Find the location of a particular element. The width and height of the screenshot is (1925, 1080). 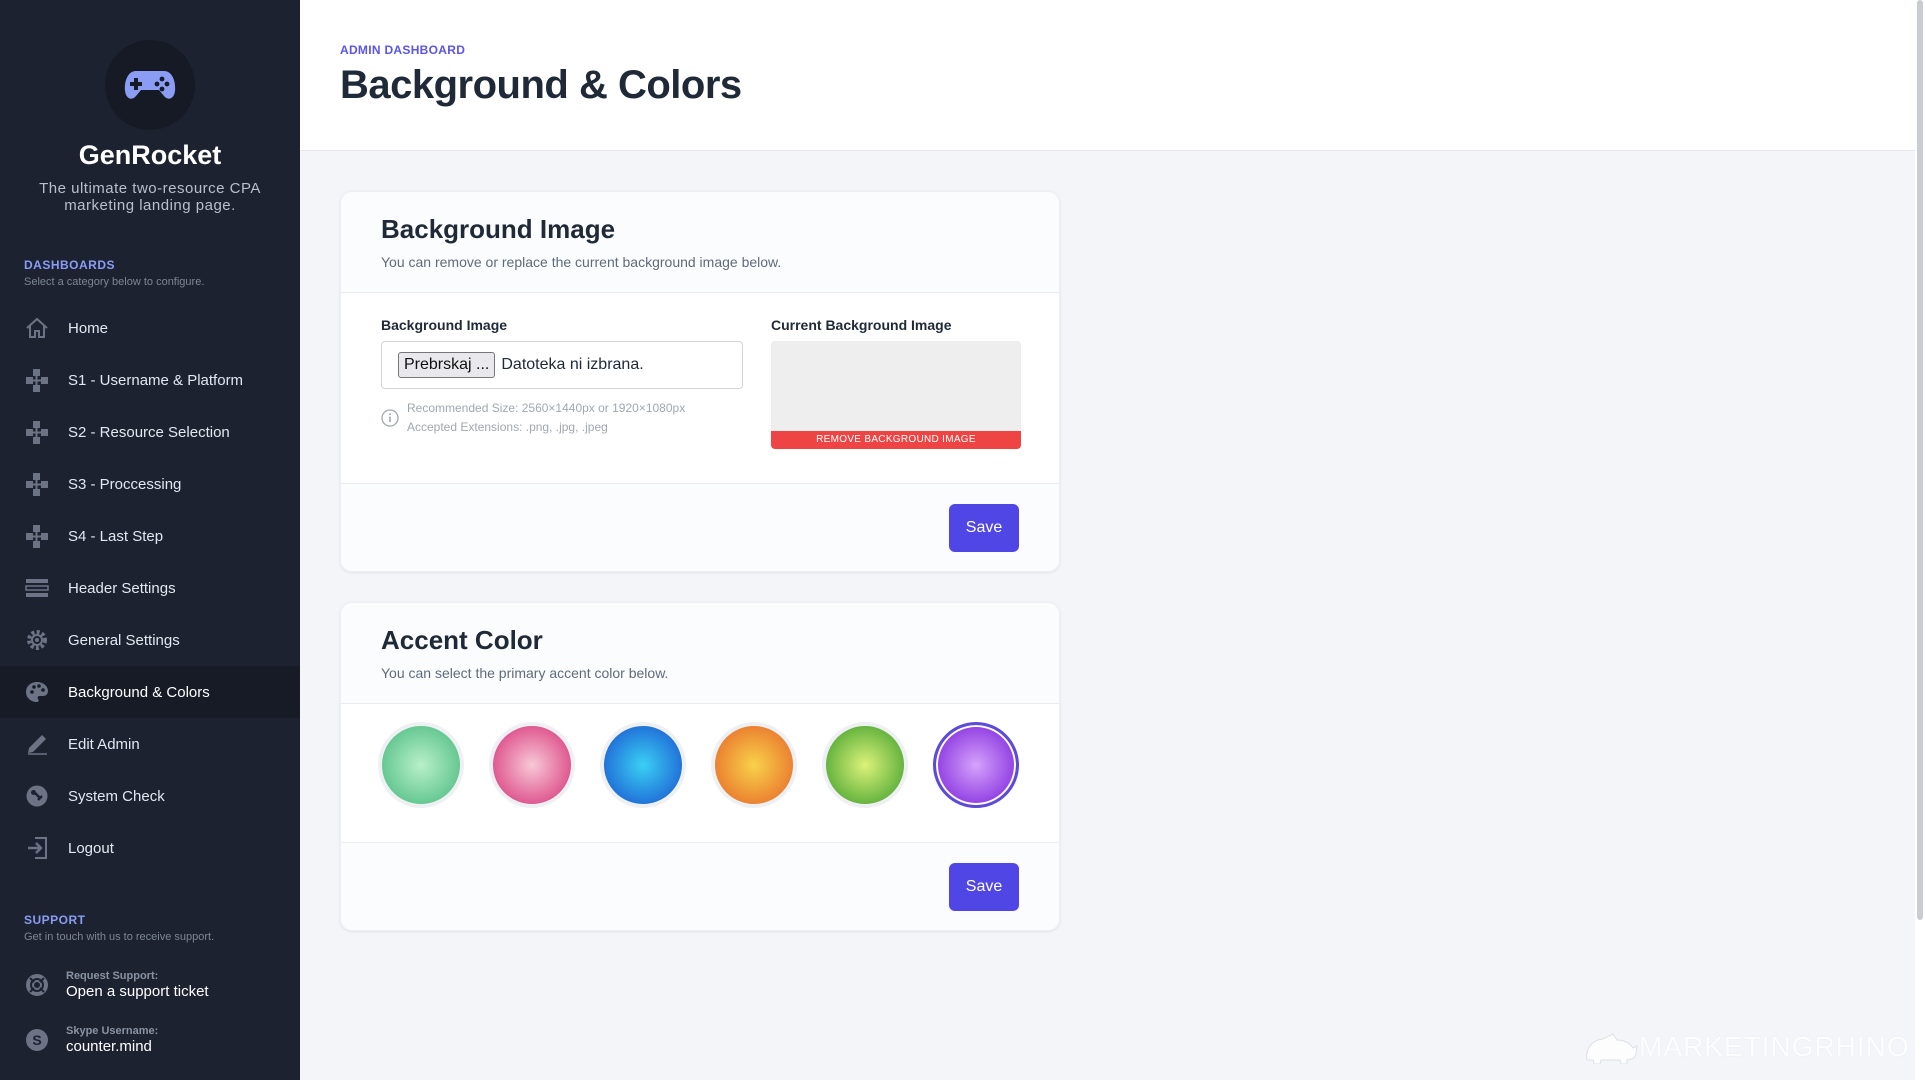

sidebar-item-label: Home is located at coordinates (88, 328).